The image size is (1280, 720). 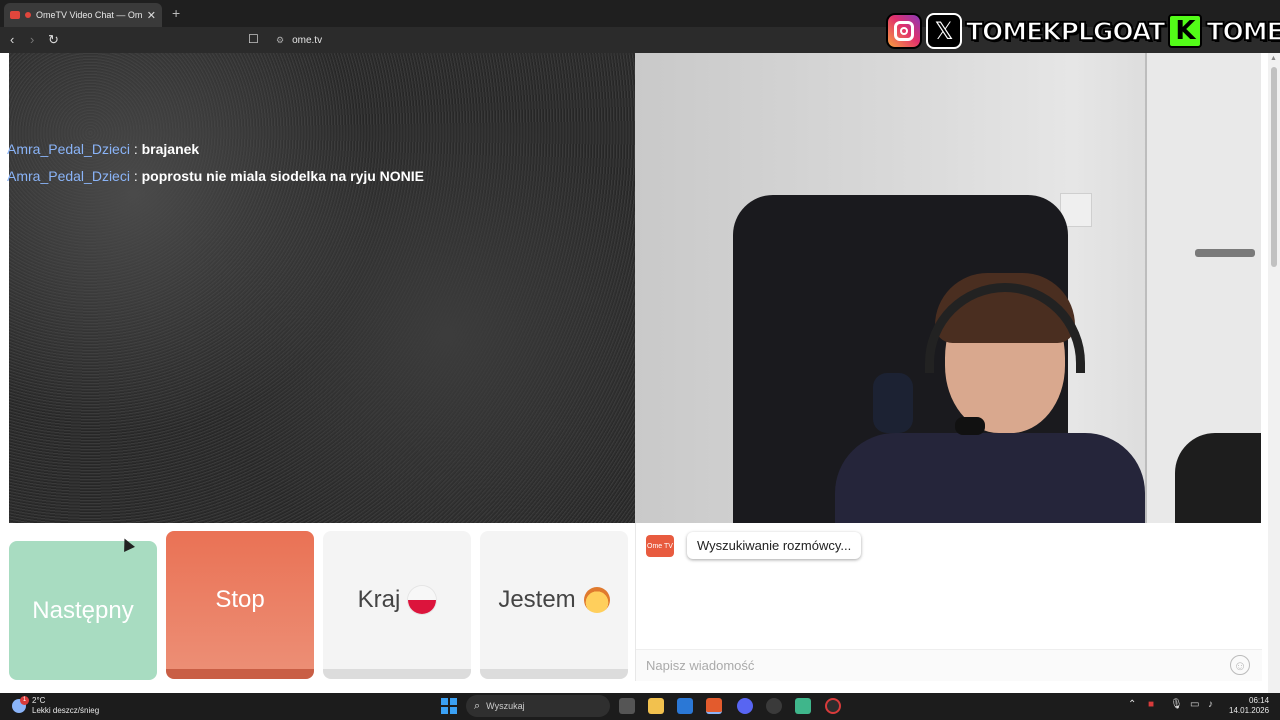 What do you see at coordinates (379, 599) in the screenshot?
I see `country-label: Kraj` at bounding box center [379, 599].